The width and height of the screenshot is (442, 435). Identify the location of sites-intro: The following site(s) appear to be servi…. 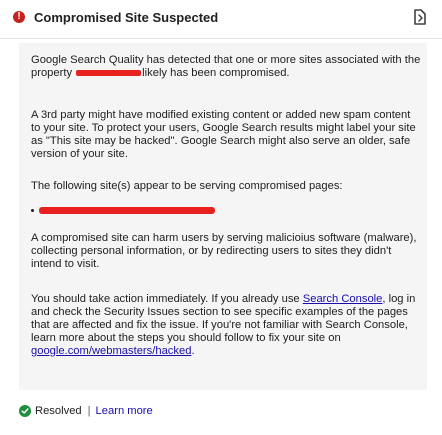
(187, 186).